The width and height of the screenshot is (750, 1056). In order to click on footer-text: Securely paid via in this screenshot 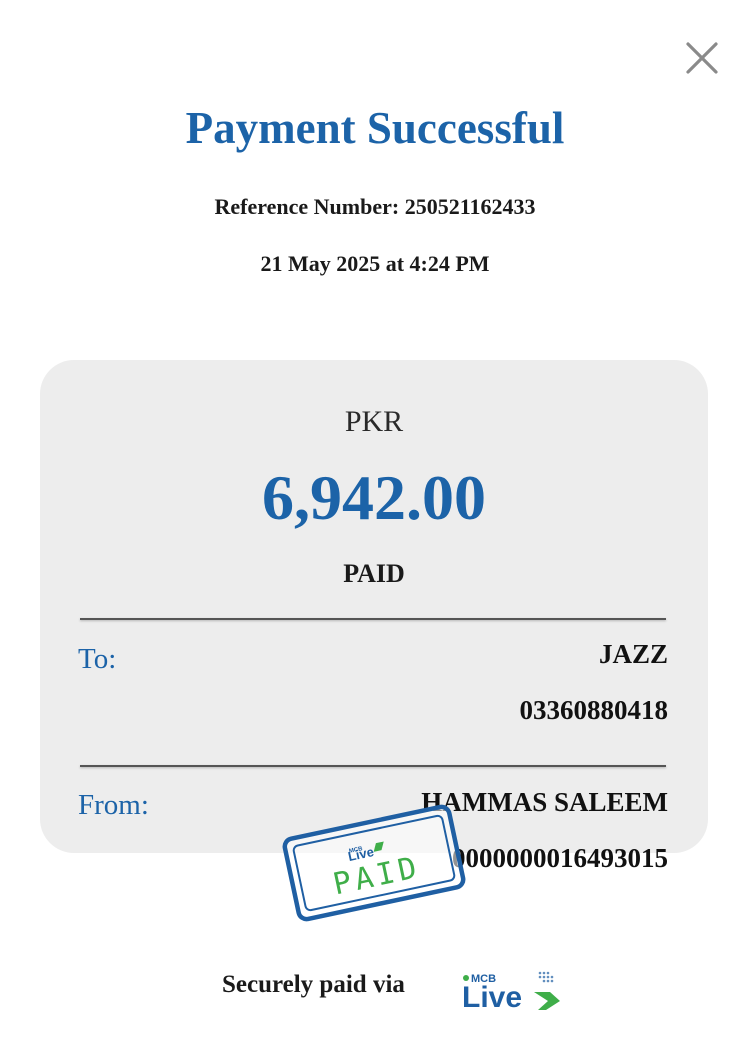, I will do `click(313, 984)`.